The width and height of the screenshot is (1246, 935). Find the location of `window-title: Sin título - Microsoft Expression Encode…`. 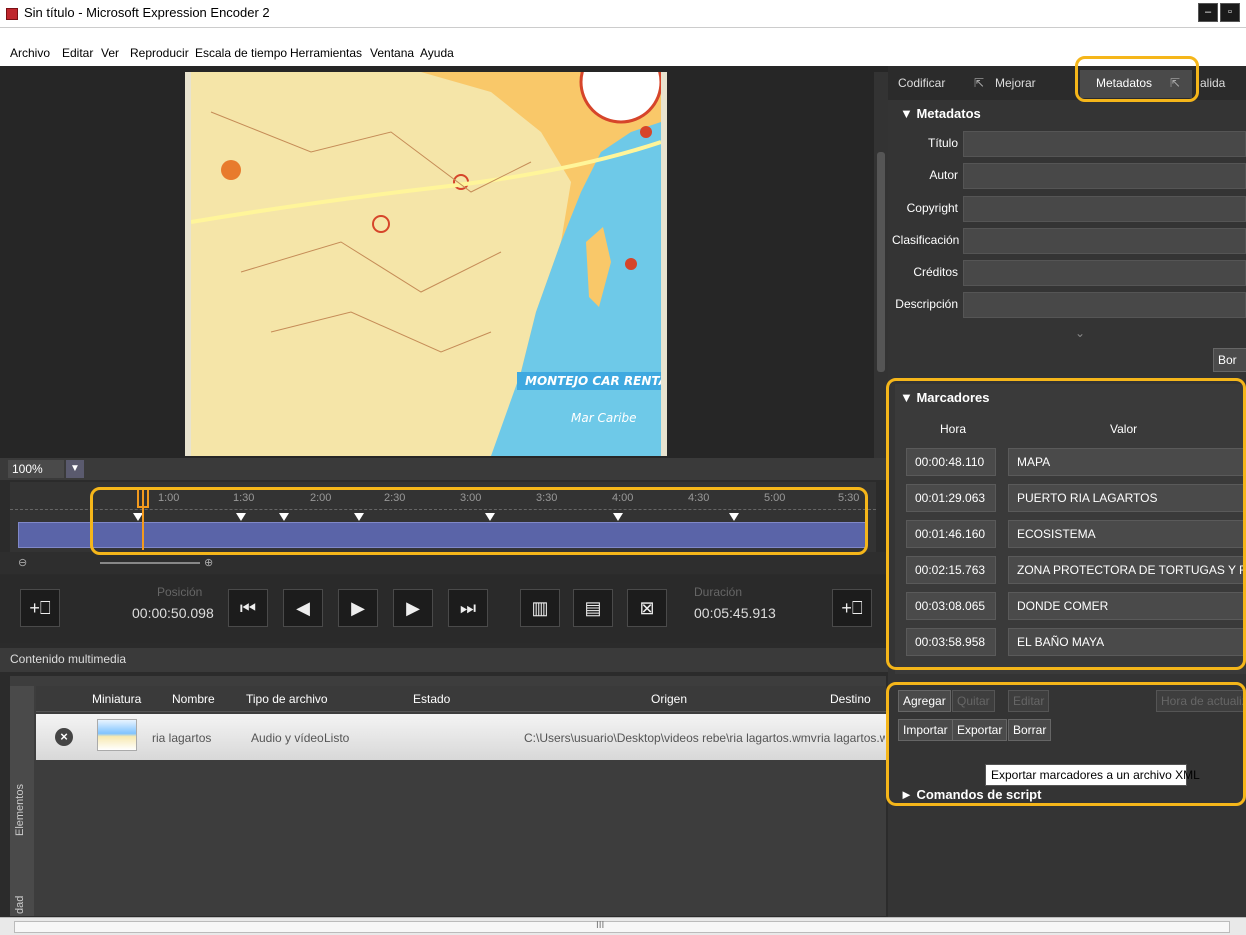

window-title: Sin título - Microsoft Expression Encode… is located at coordinates (147, 12).